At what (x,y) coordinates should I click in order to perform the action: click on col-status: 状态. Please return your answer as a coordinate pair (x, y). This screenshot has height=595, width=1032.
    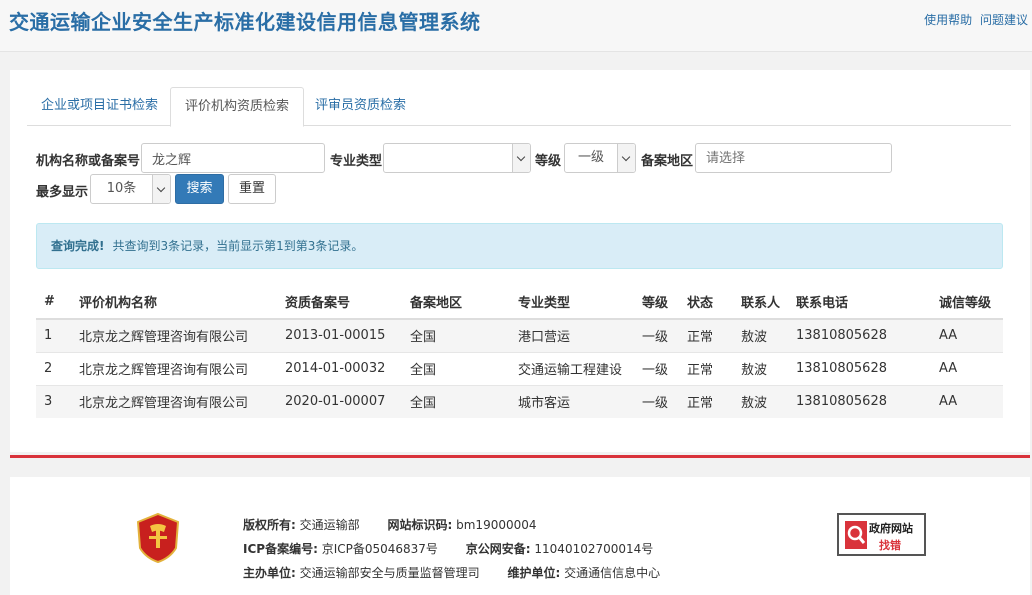
    Looking at the image, I should click on (706, 302).